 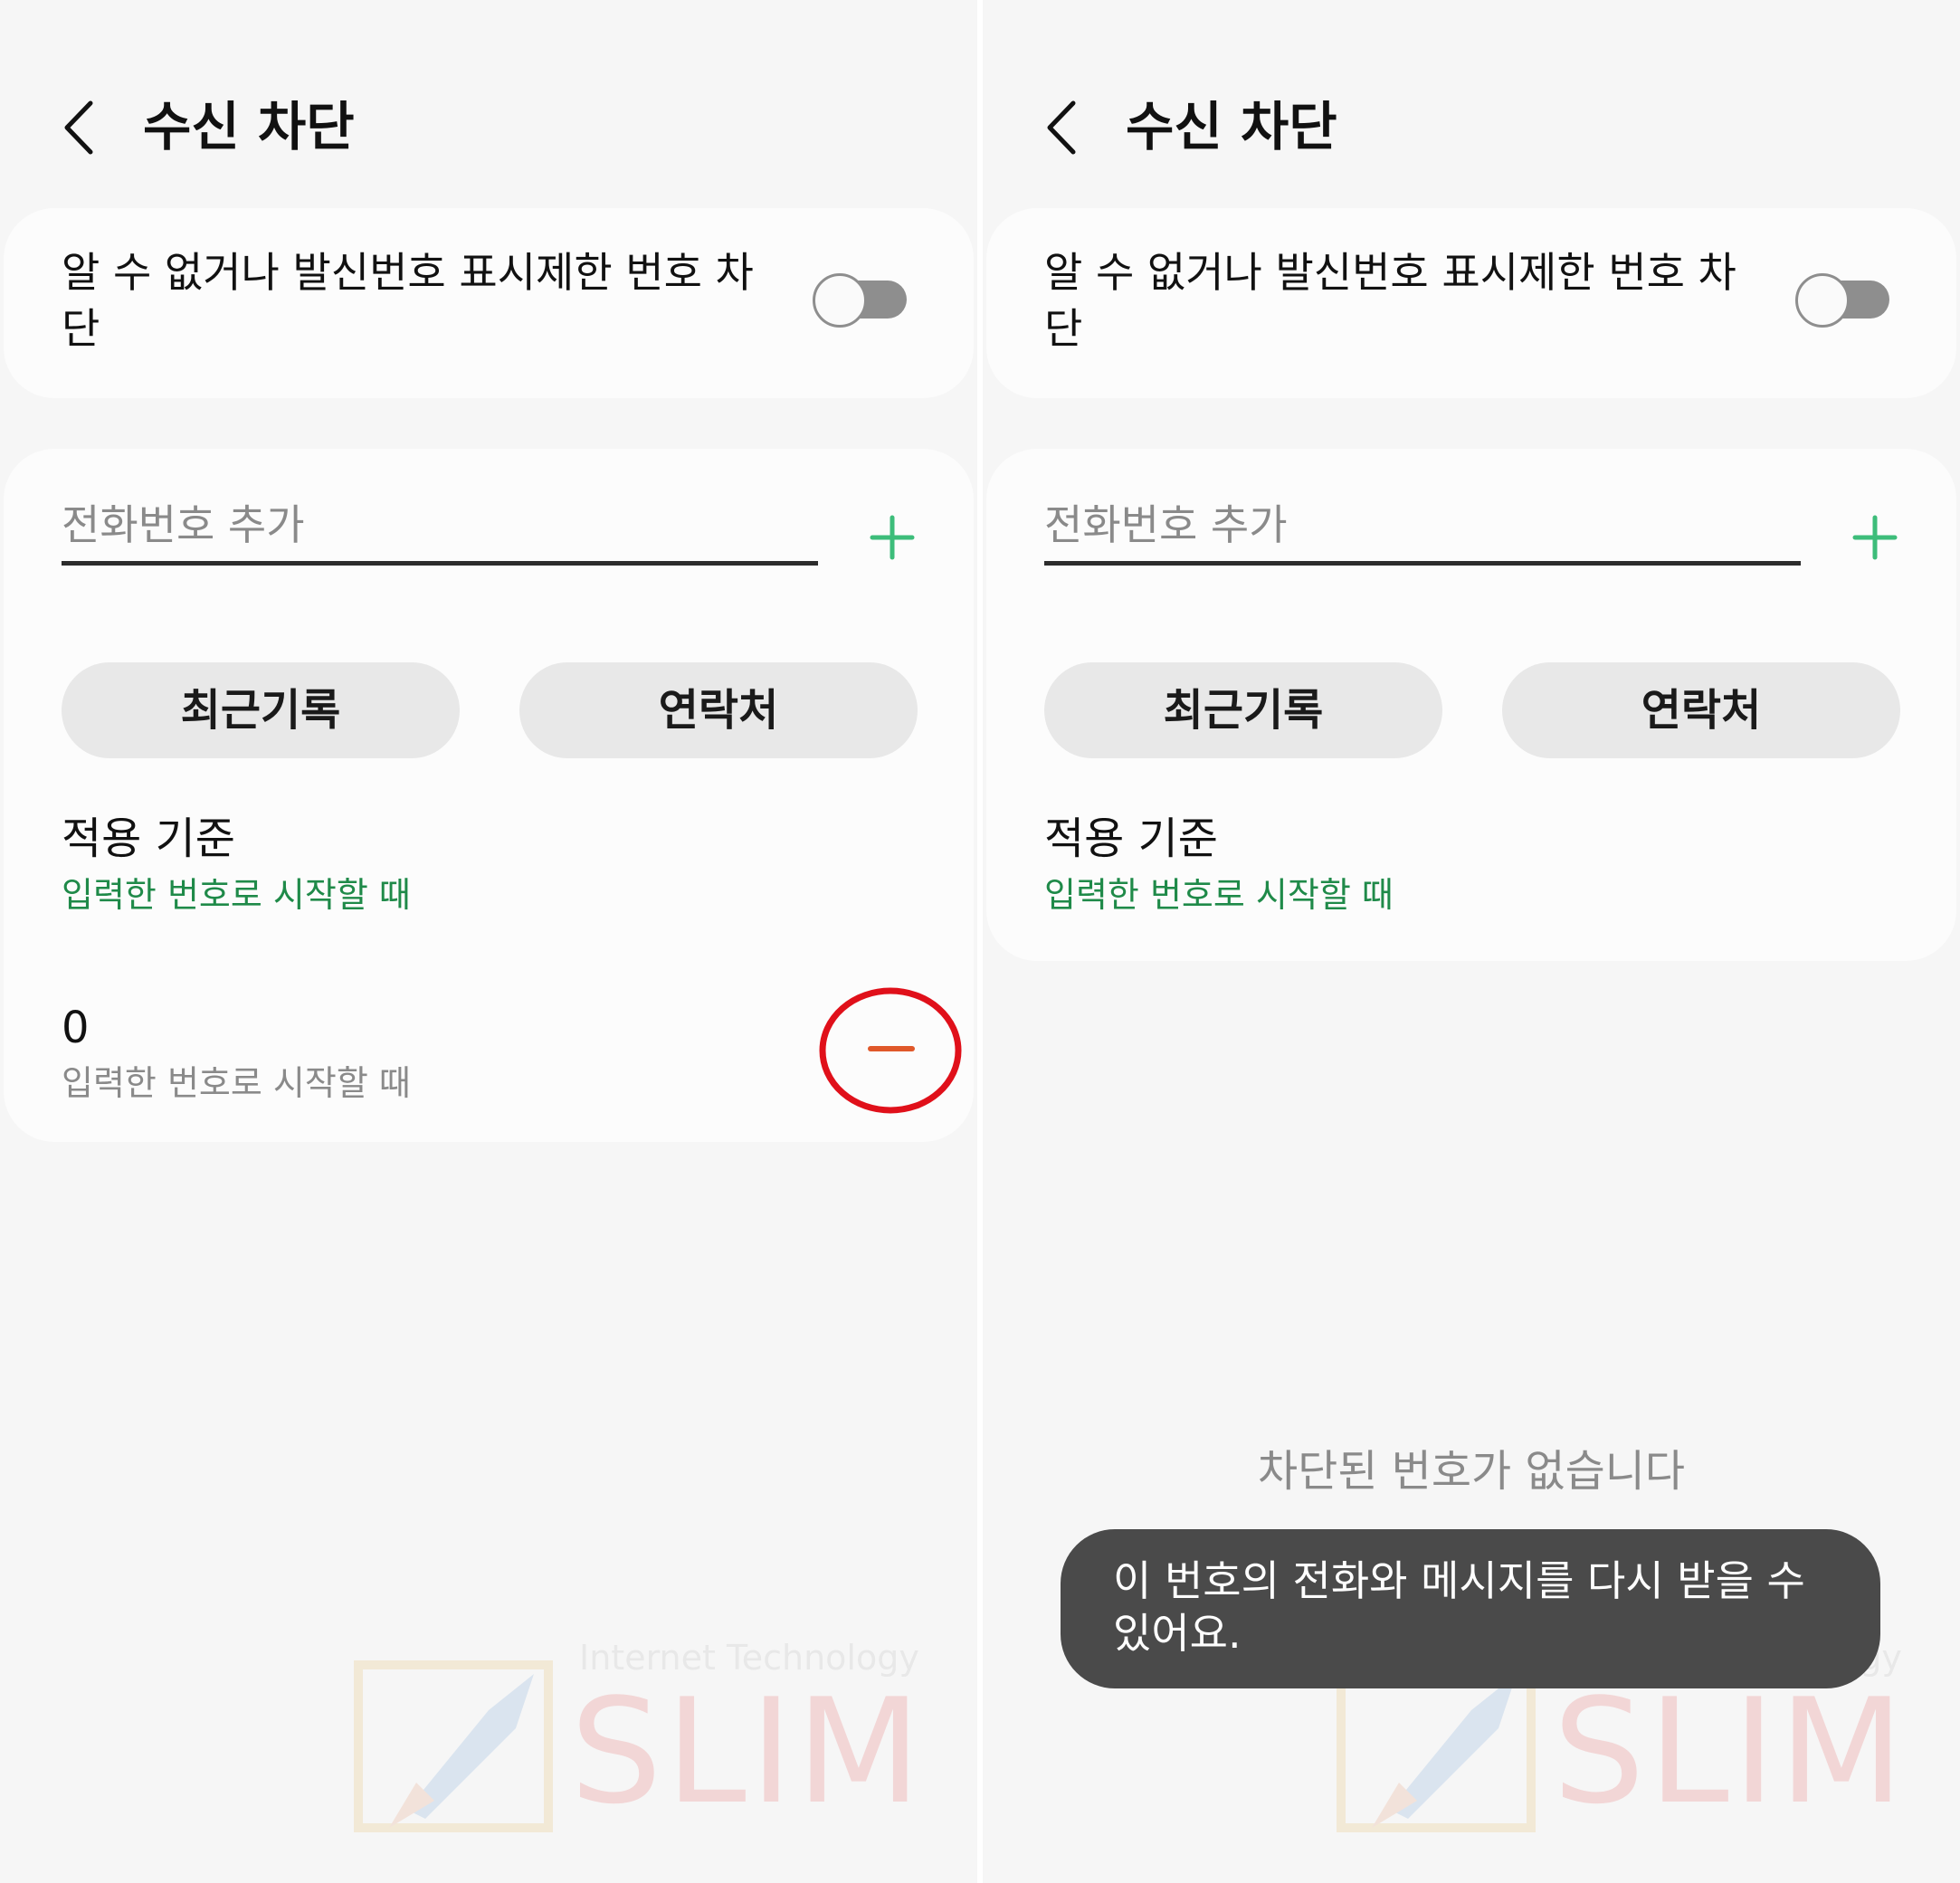 I want to click on blocked-number-rule: 입력한 번호로 시작할 때, so click(x=237, y=1083).